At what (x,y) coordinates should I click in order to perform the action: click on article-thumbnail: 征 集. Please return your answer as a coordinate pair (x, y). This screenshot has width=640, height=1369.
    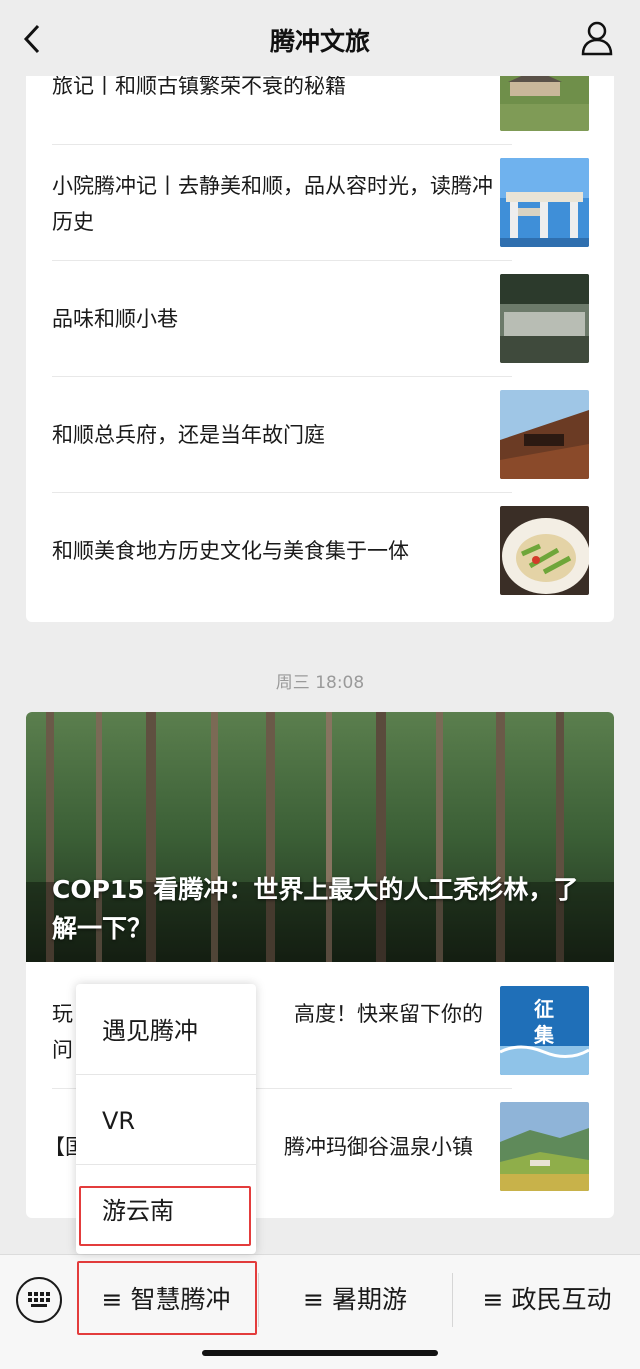
    Looking at the image, I should click on (544, 1030).